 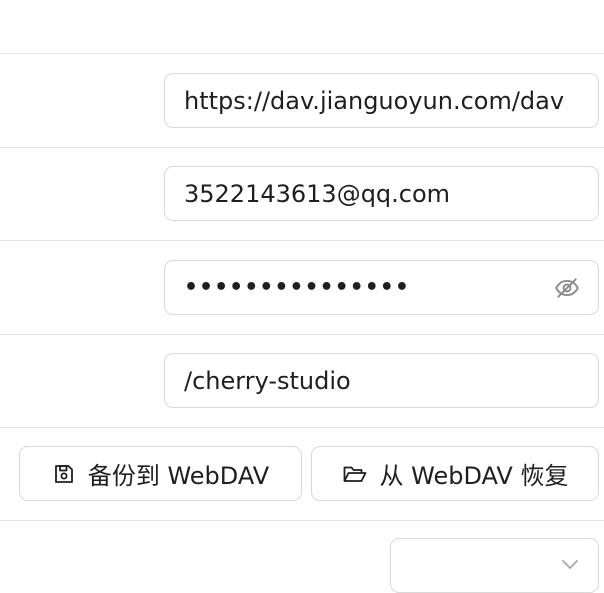 What do you see at coordinates (355, 474) in the screenshot?
I see `folder-open-icon` at bounding box center [355, 474].